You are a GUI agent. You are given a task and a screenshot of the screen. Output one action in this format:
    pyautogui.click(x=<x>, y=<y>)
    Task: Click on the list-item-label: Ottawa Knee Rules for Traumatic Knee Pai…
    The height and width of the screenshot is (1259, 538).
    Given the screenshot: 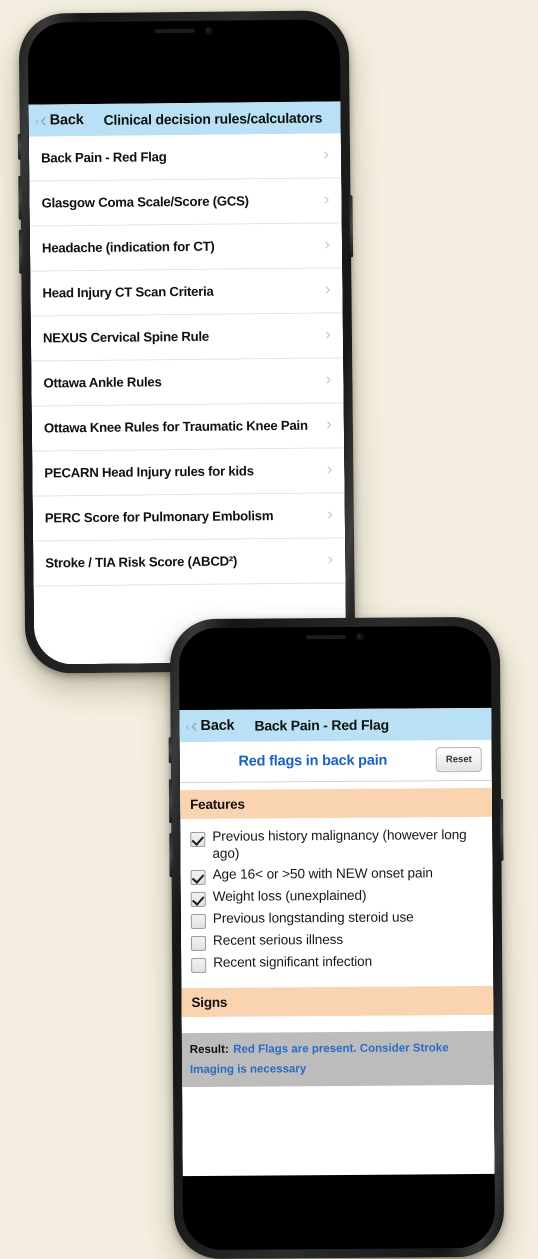 What is the action you would take?
    pyautogui.click(x=175, y=426)
    